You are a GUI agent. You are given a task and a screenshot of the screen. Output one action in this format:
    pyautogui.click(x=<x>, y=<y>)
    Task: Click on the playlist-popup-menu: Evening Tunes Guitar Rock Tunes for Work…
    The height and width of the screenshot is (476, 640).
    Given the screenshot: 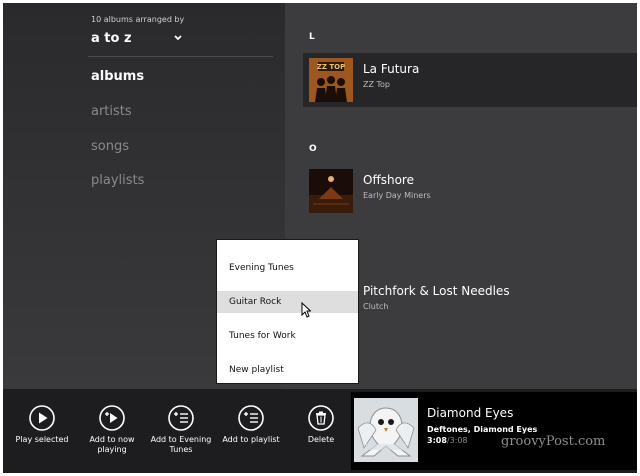 What is the action you would take?
    pyautogui.click(x=287, y=311)
    